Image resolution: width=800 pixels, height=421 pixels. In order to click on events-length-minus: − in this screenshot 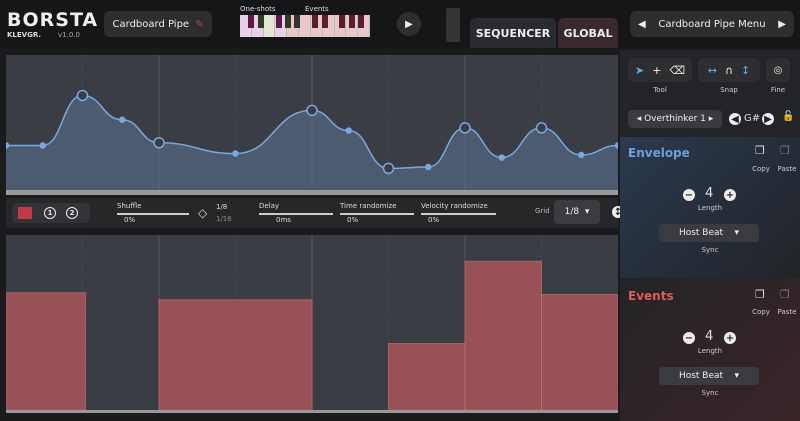, I will do `click(689, 338)`.